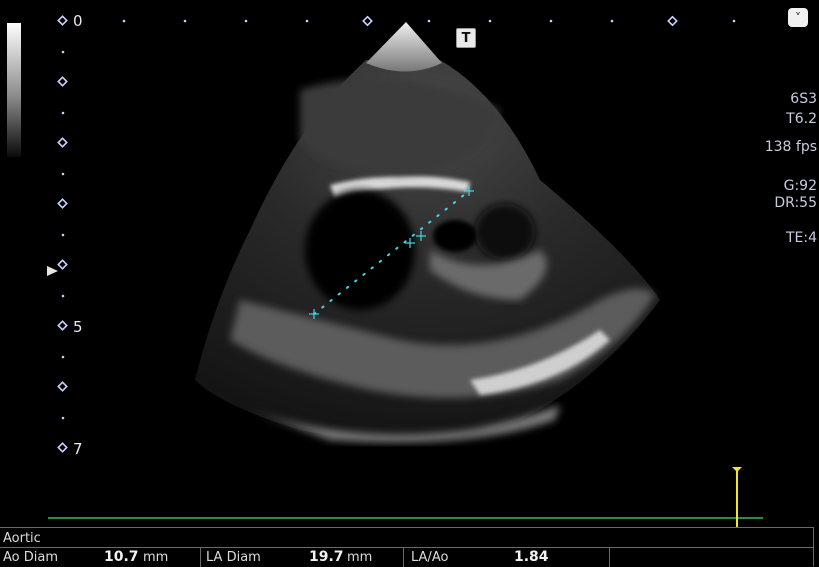 This screenshot has width=819, height=567. Describe the element at coordinates (52, 271) in the screenshot. I see `focus-marker` at that location.